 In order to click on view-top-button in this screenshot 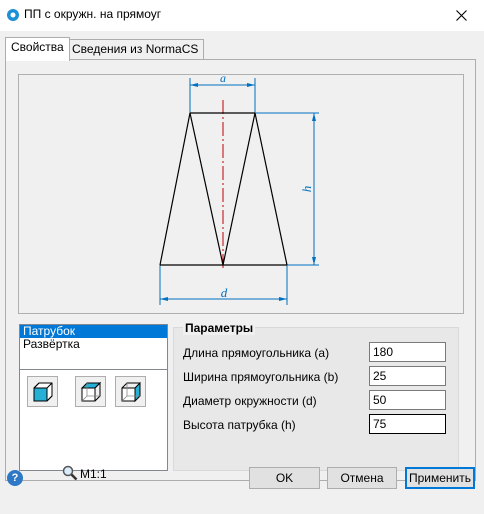, I will do `click(90, 391)`.